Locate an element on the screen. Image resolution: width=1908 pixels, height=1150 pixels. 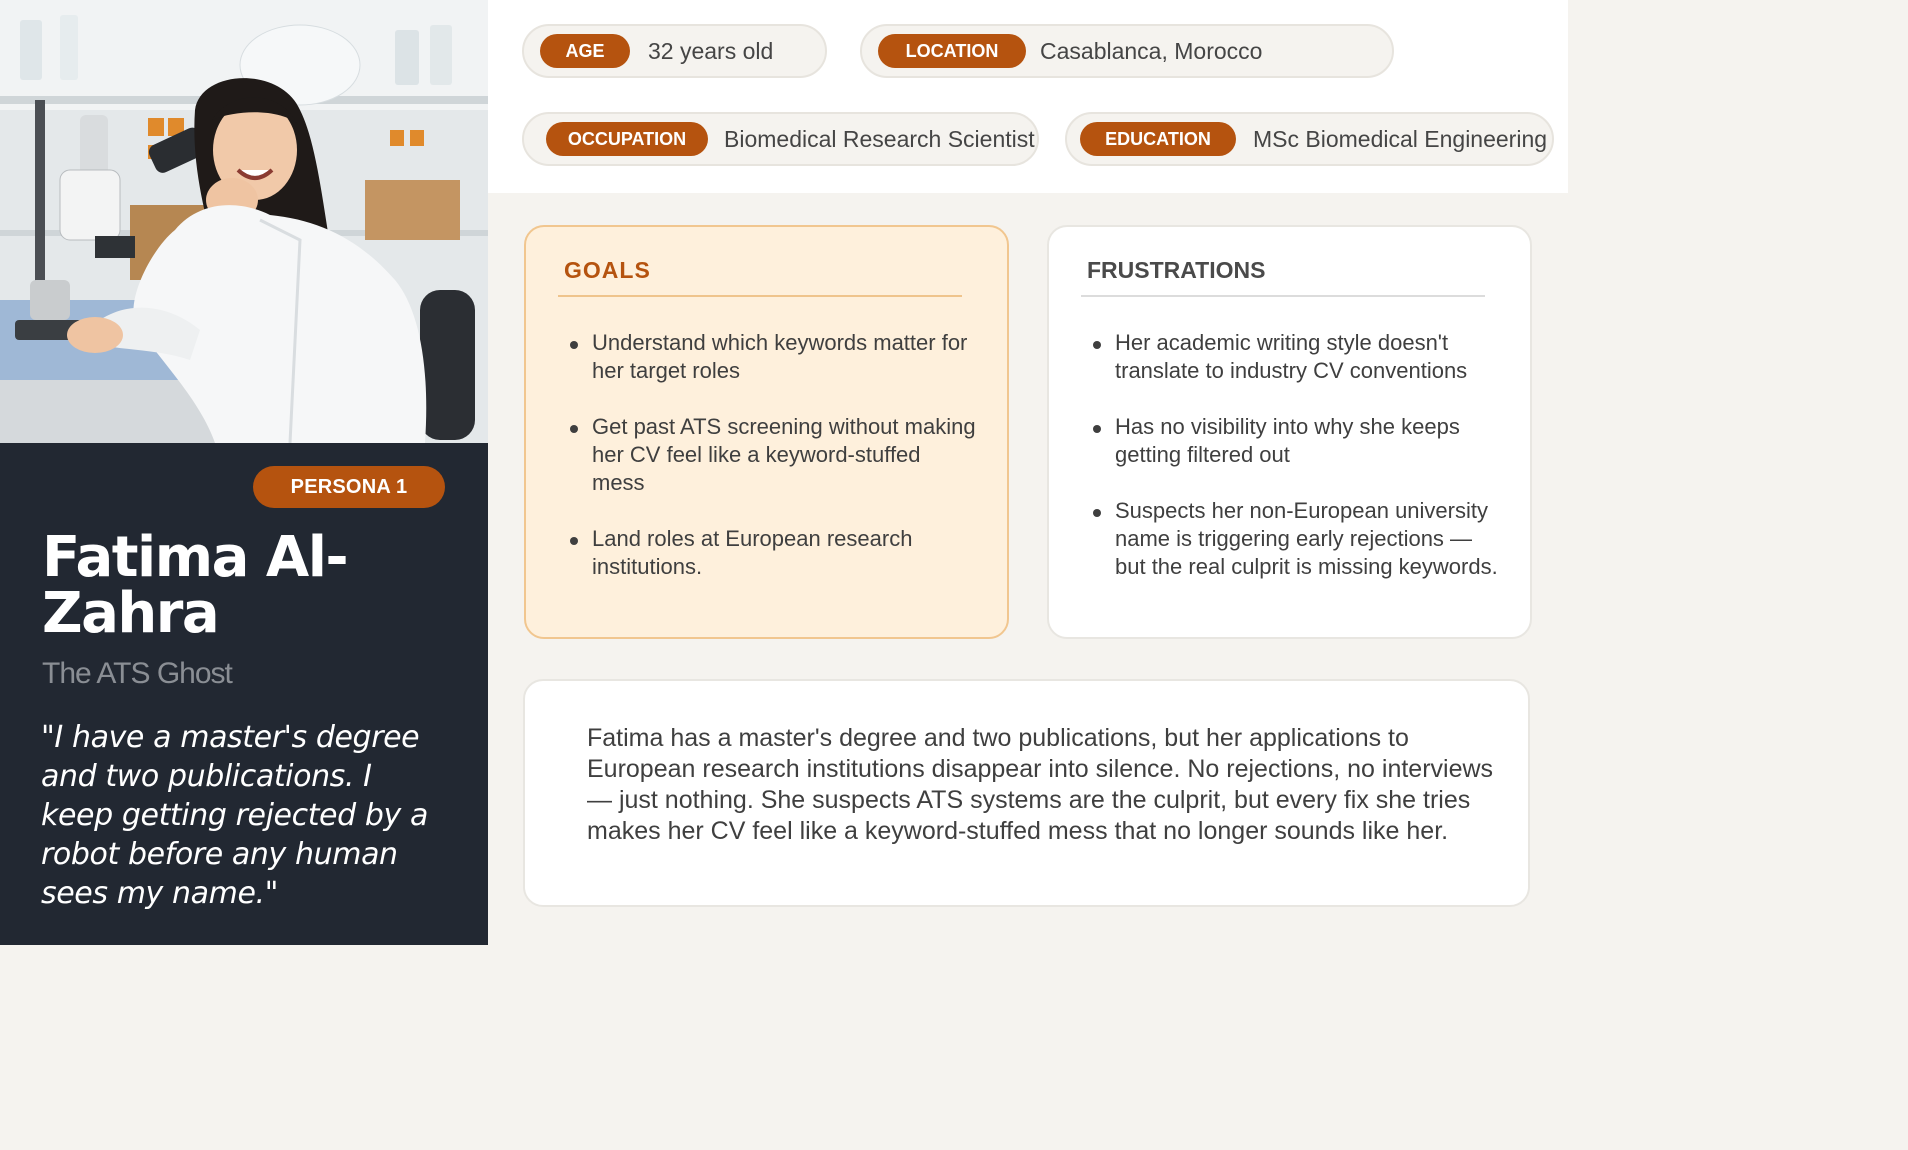
education-pill: EDUCATION MSc Biomedical Engineering is located at coordinates (1309, 139).